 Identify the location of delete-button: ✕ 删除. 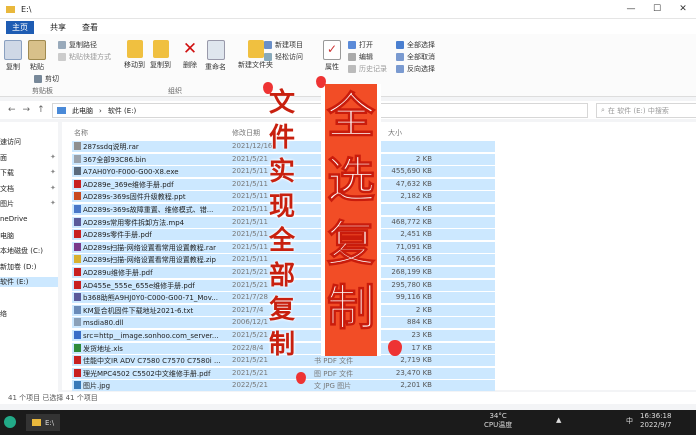
(190, 55).